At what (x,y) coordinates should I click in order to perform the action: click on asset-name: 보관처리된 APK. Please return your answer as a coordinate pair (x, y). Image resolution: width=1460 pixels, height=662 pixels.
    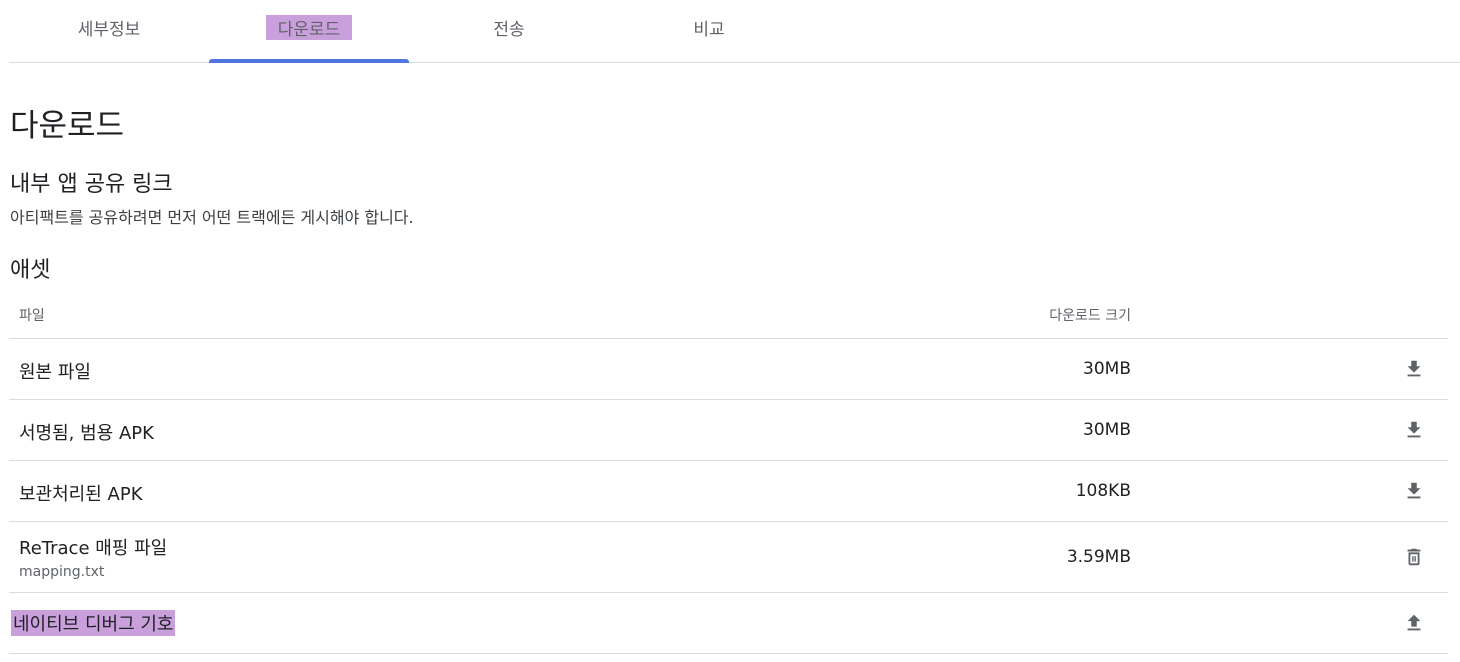
    Looking at the image, I should click on (81, 494).